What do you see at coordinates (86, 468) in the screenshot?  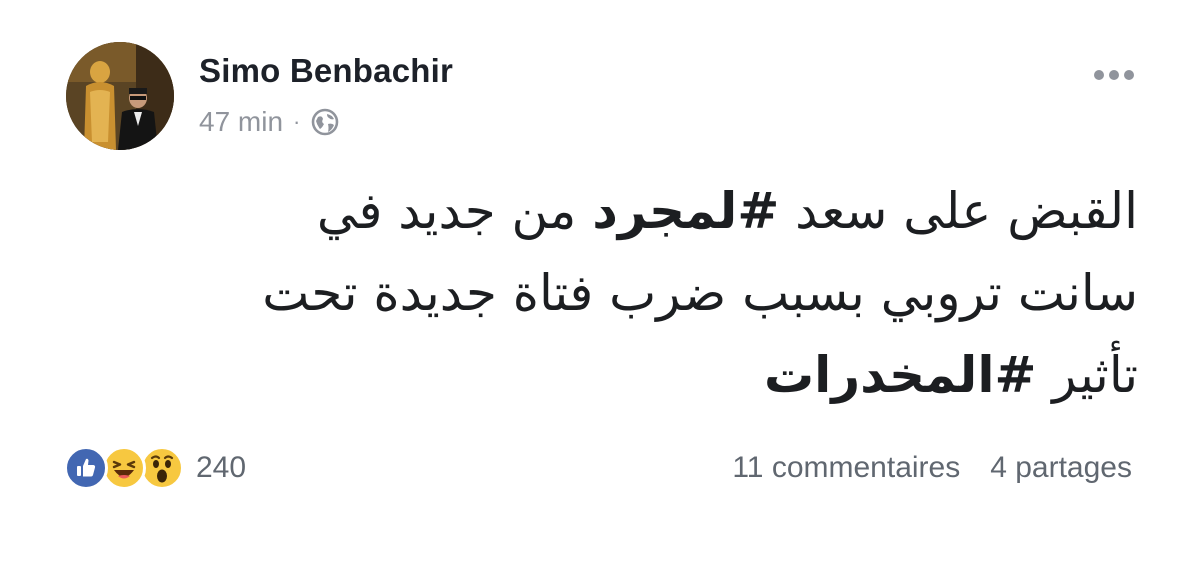 I see `like-icon` at bounding box center [86, 468].